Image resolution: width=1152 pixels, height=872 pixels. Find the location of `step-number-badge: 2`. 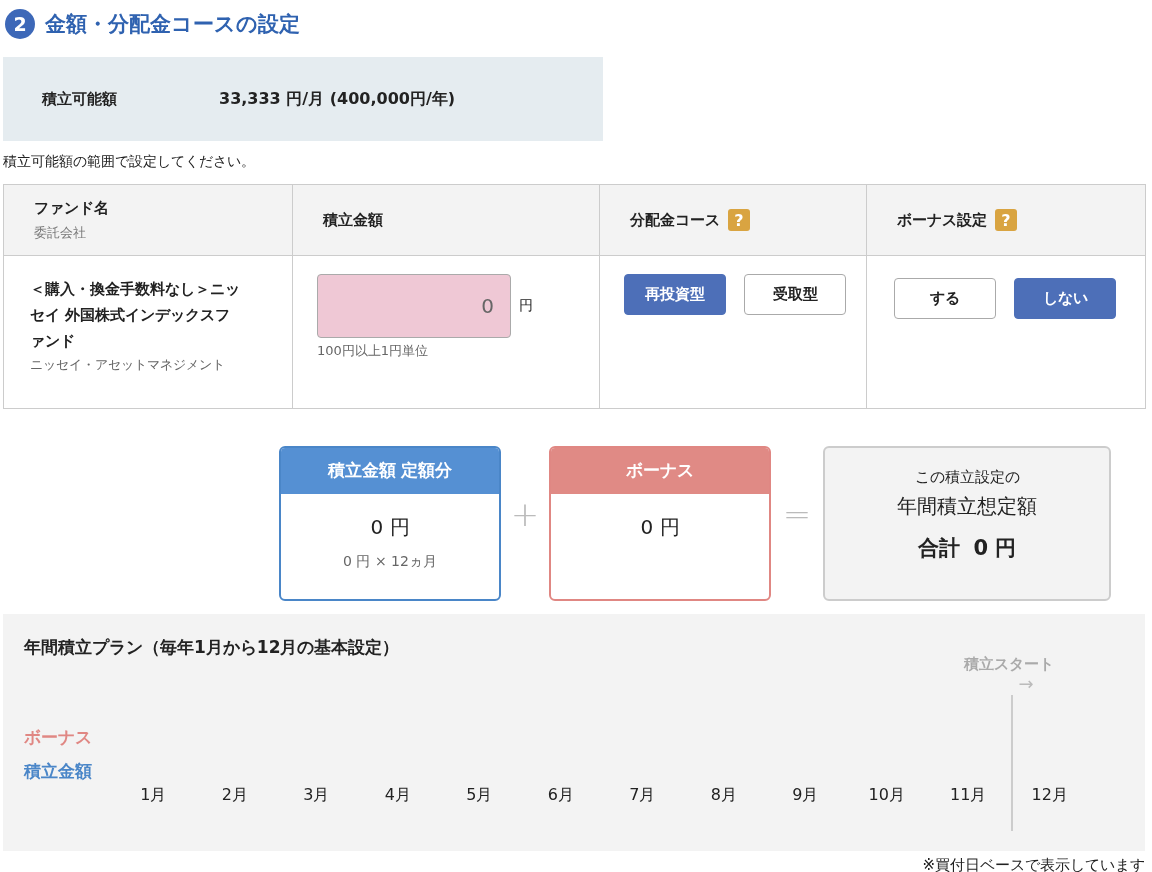

step-number-badge: 2 is located at coordinates (20, 24).